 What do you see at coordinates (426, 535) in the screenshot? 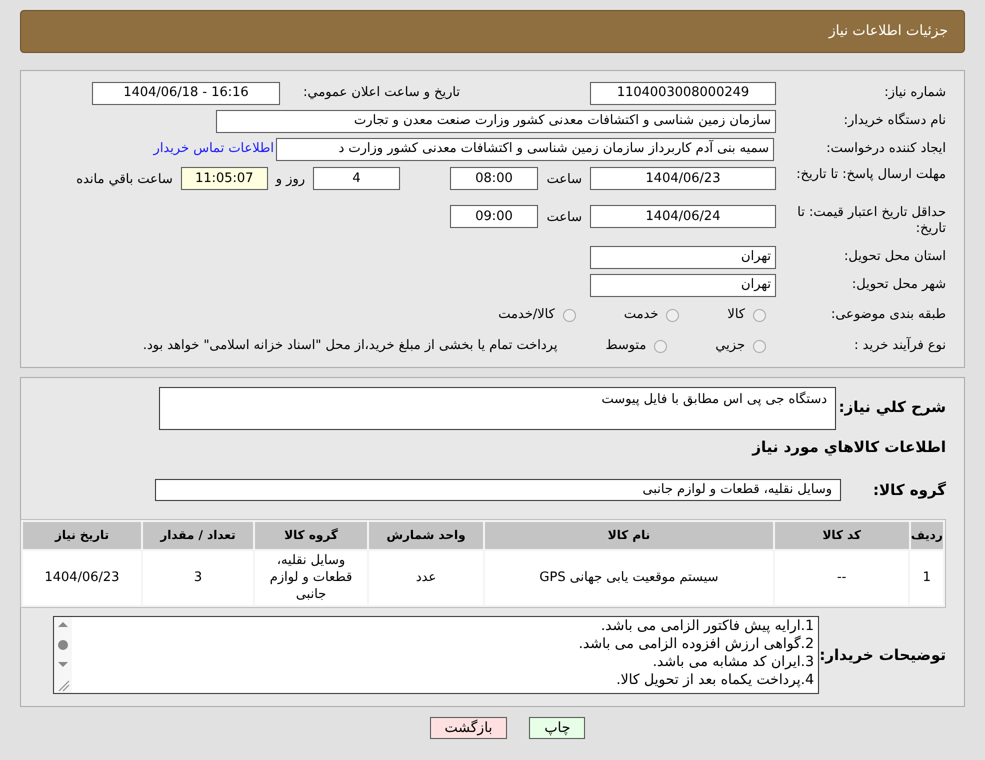
I see `column-header: واحد شمارش` at bounding box center [426, 535].